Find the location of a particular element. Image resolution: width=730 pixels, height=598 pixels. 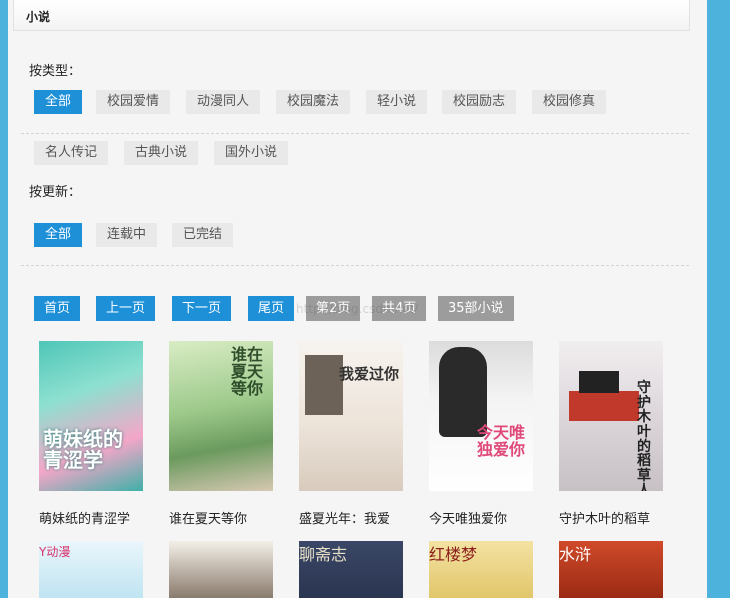

type-filter-all: 全部 is located at coordinates (58, 102).